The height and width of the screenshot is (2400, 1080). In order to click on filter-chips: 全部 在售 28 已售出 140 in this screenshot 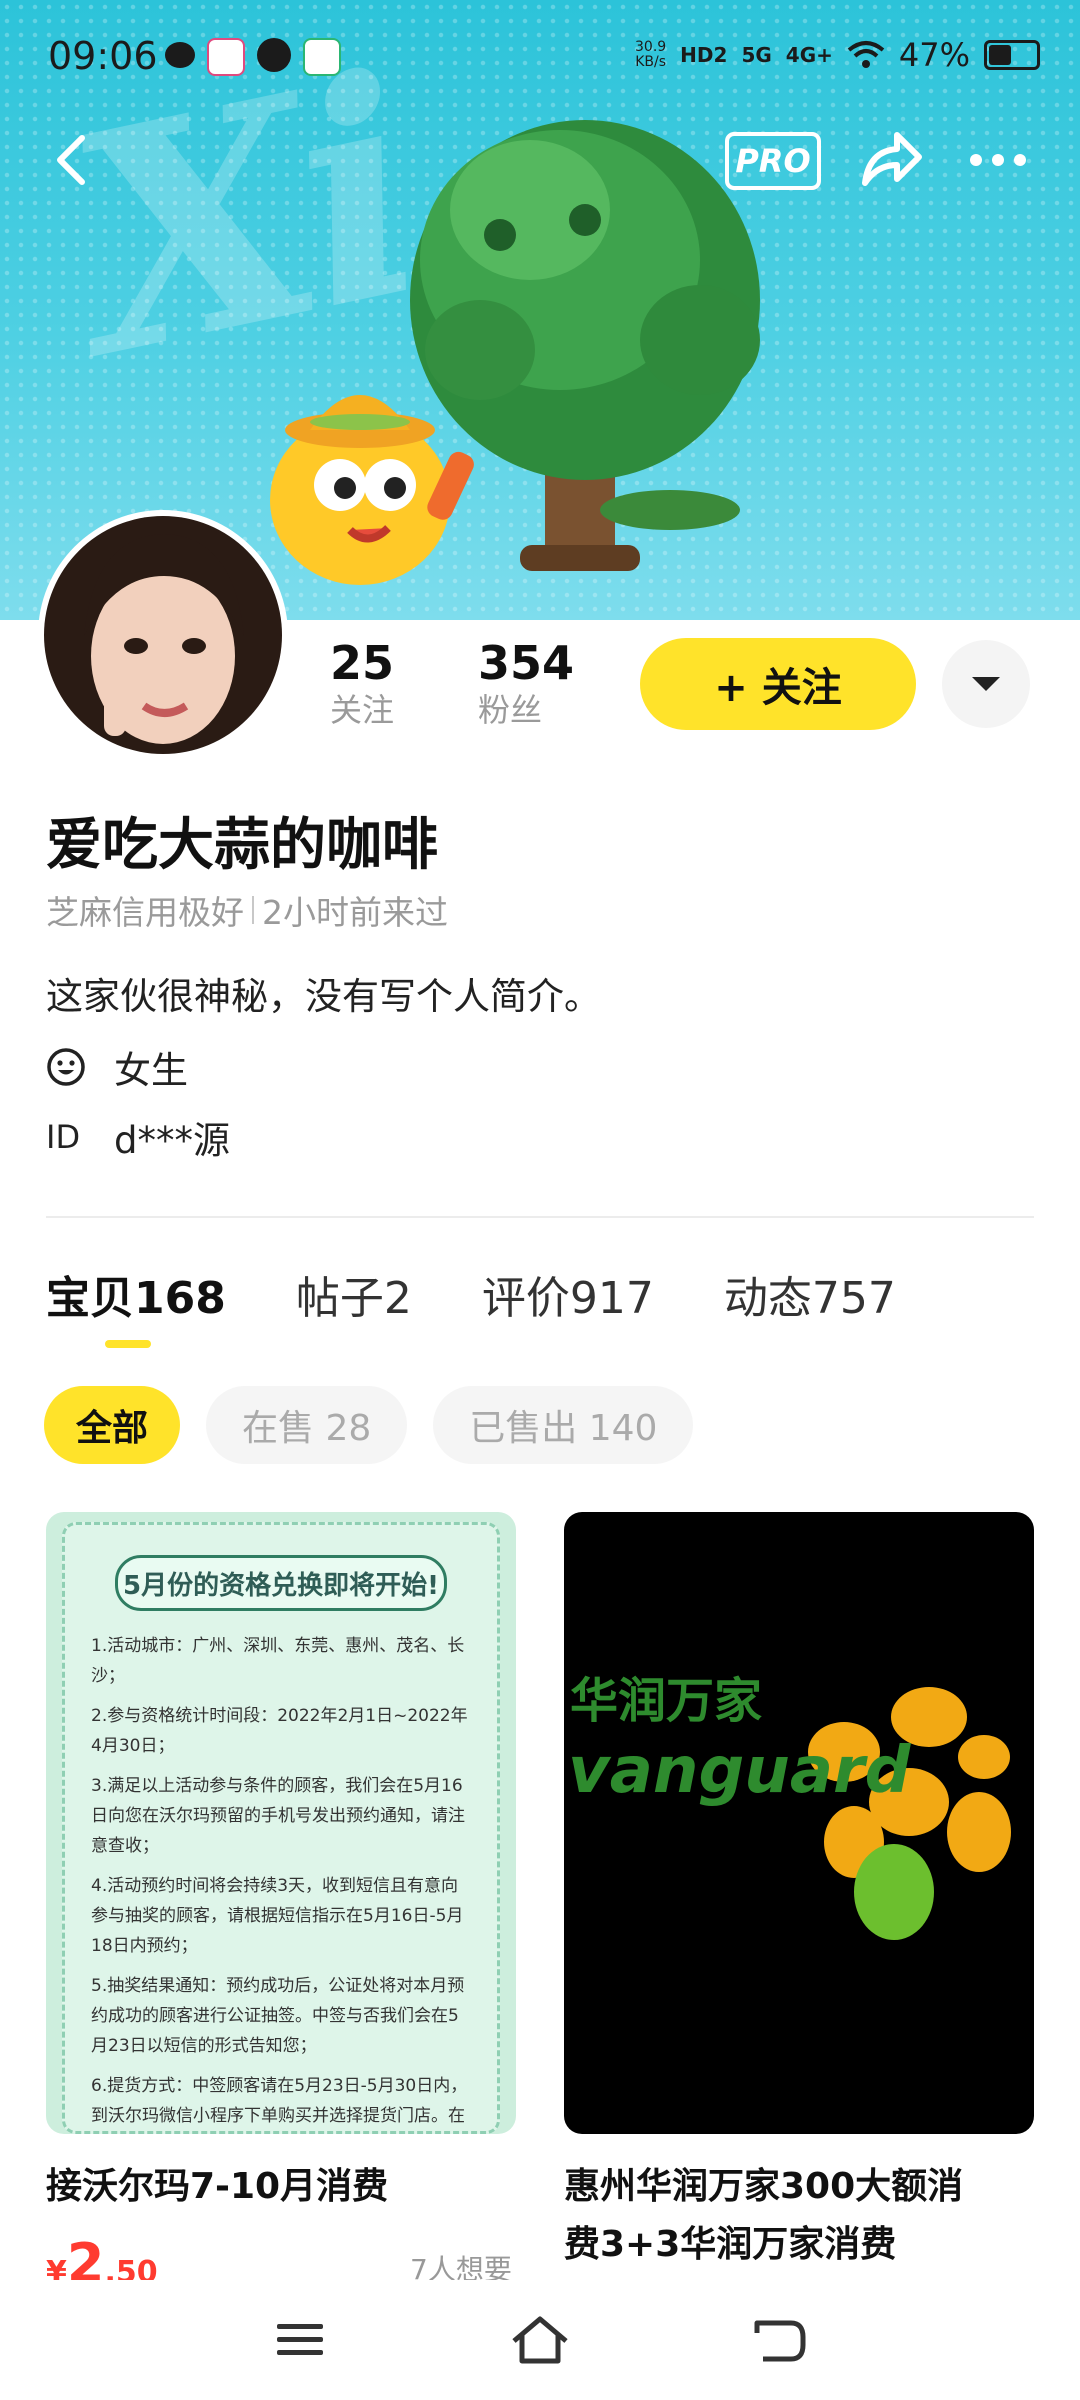, I will do `click(369, 1425)`.